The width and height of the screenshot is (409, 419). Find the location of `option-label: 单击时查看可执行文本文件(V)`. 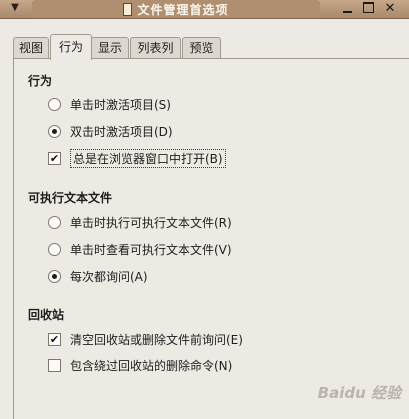

option-label: 单击时查看可执行文本文件(V) is located at coordinates (151, 249).